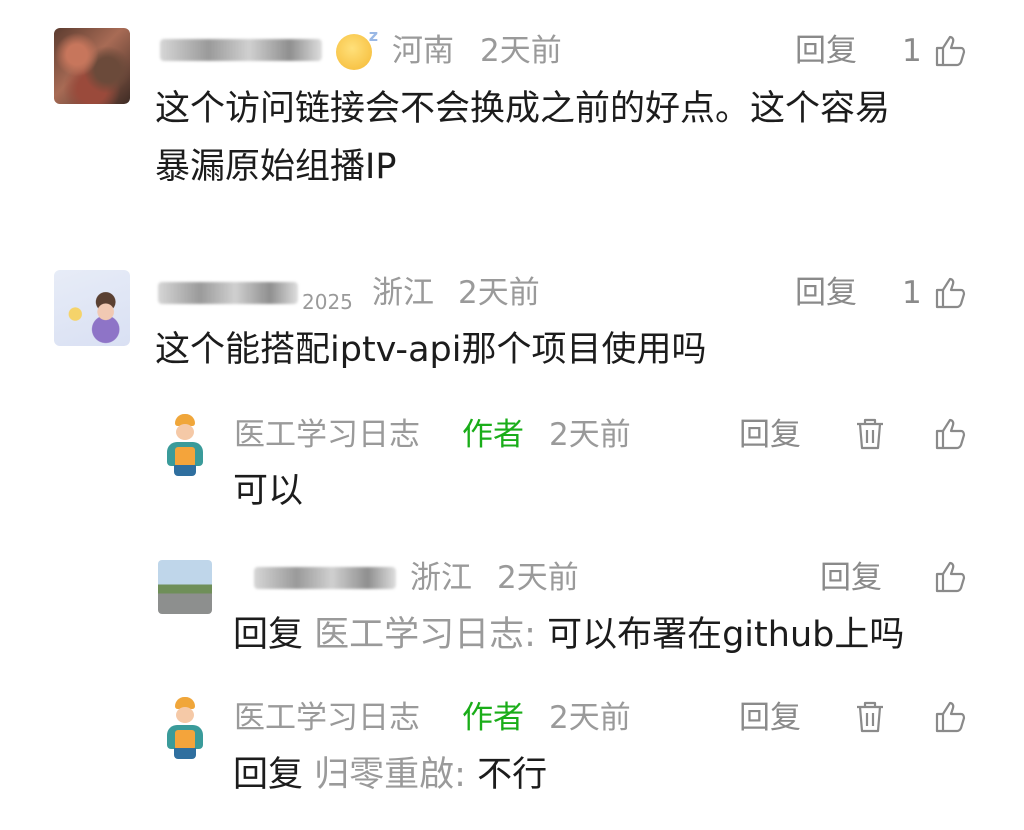 This screenshot has height=830, width=1024. Describe the element at coordinates (425, 635) in the screenshot. I see `reply-target: 医工学习日志:` at that location.